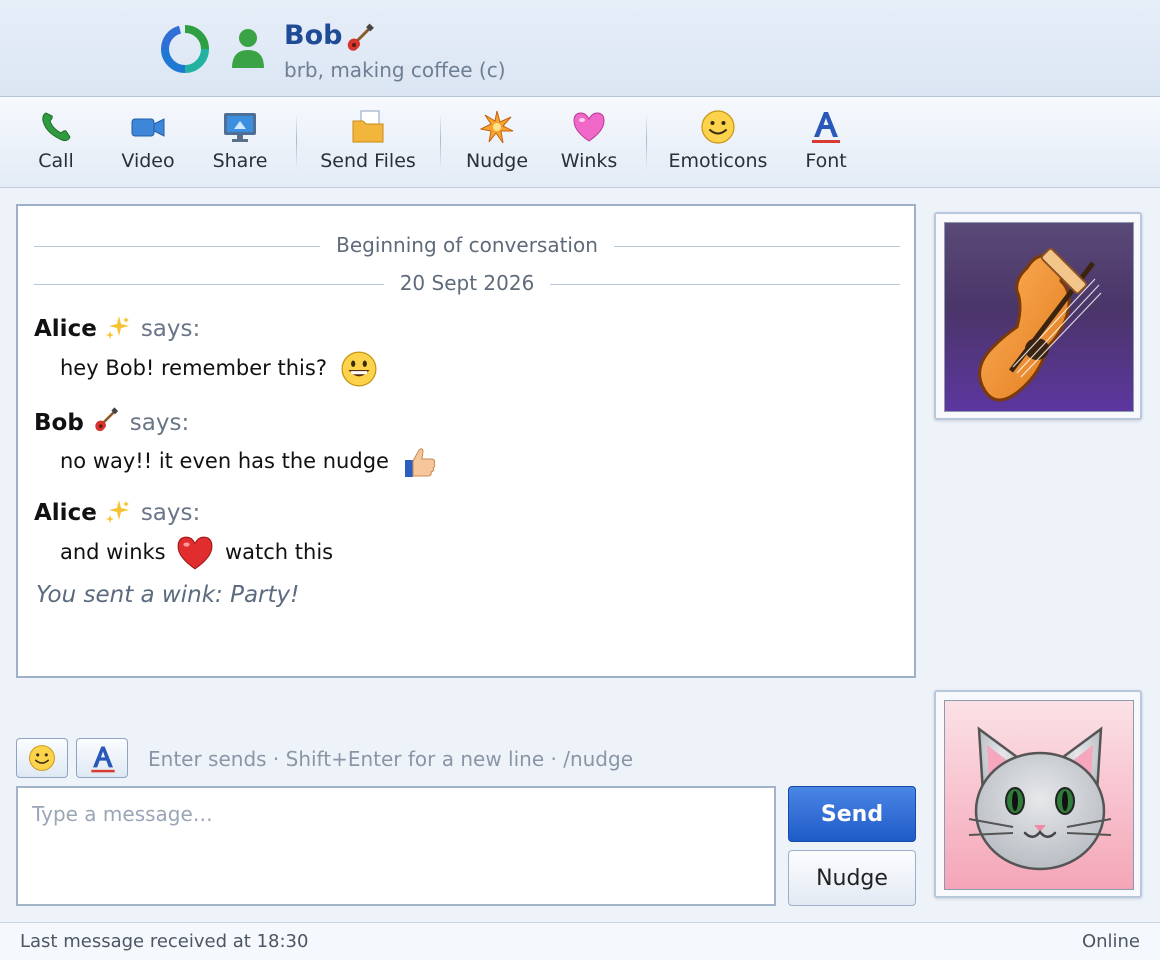 The height and width of the screenshot is (960, 1160). What do you see at coordinates (56, 127) in the screenshot?
I see `phone-icon` at bounding box center [56, 127].